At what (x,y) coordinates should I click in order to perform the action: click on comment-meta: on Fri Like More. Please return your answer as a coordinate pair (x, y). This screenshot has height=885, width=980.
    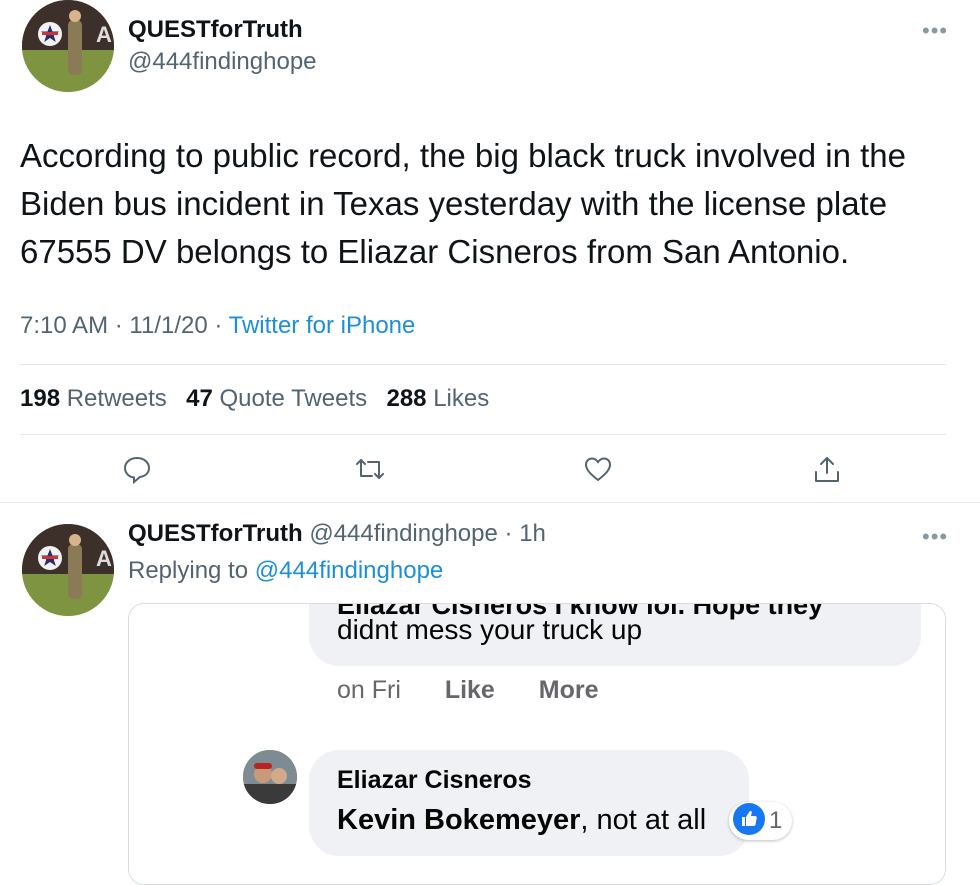
    Looking at the image, I should click on (467, 690).